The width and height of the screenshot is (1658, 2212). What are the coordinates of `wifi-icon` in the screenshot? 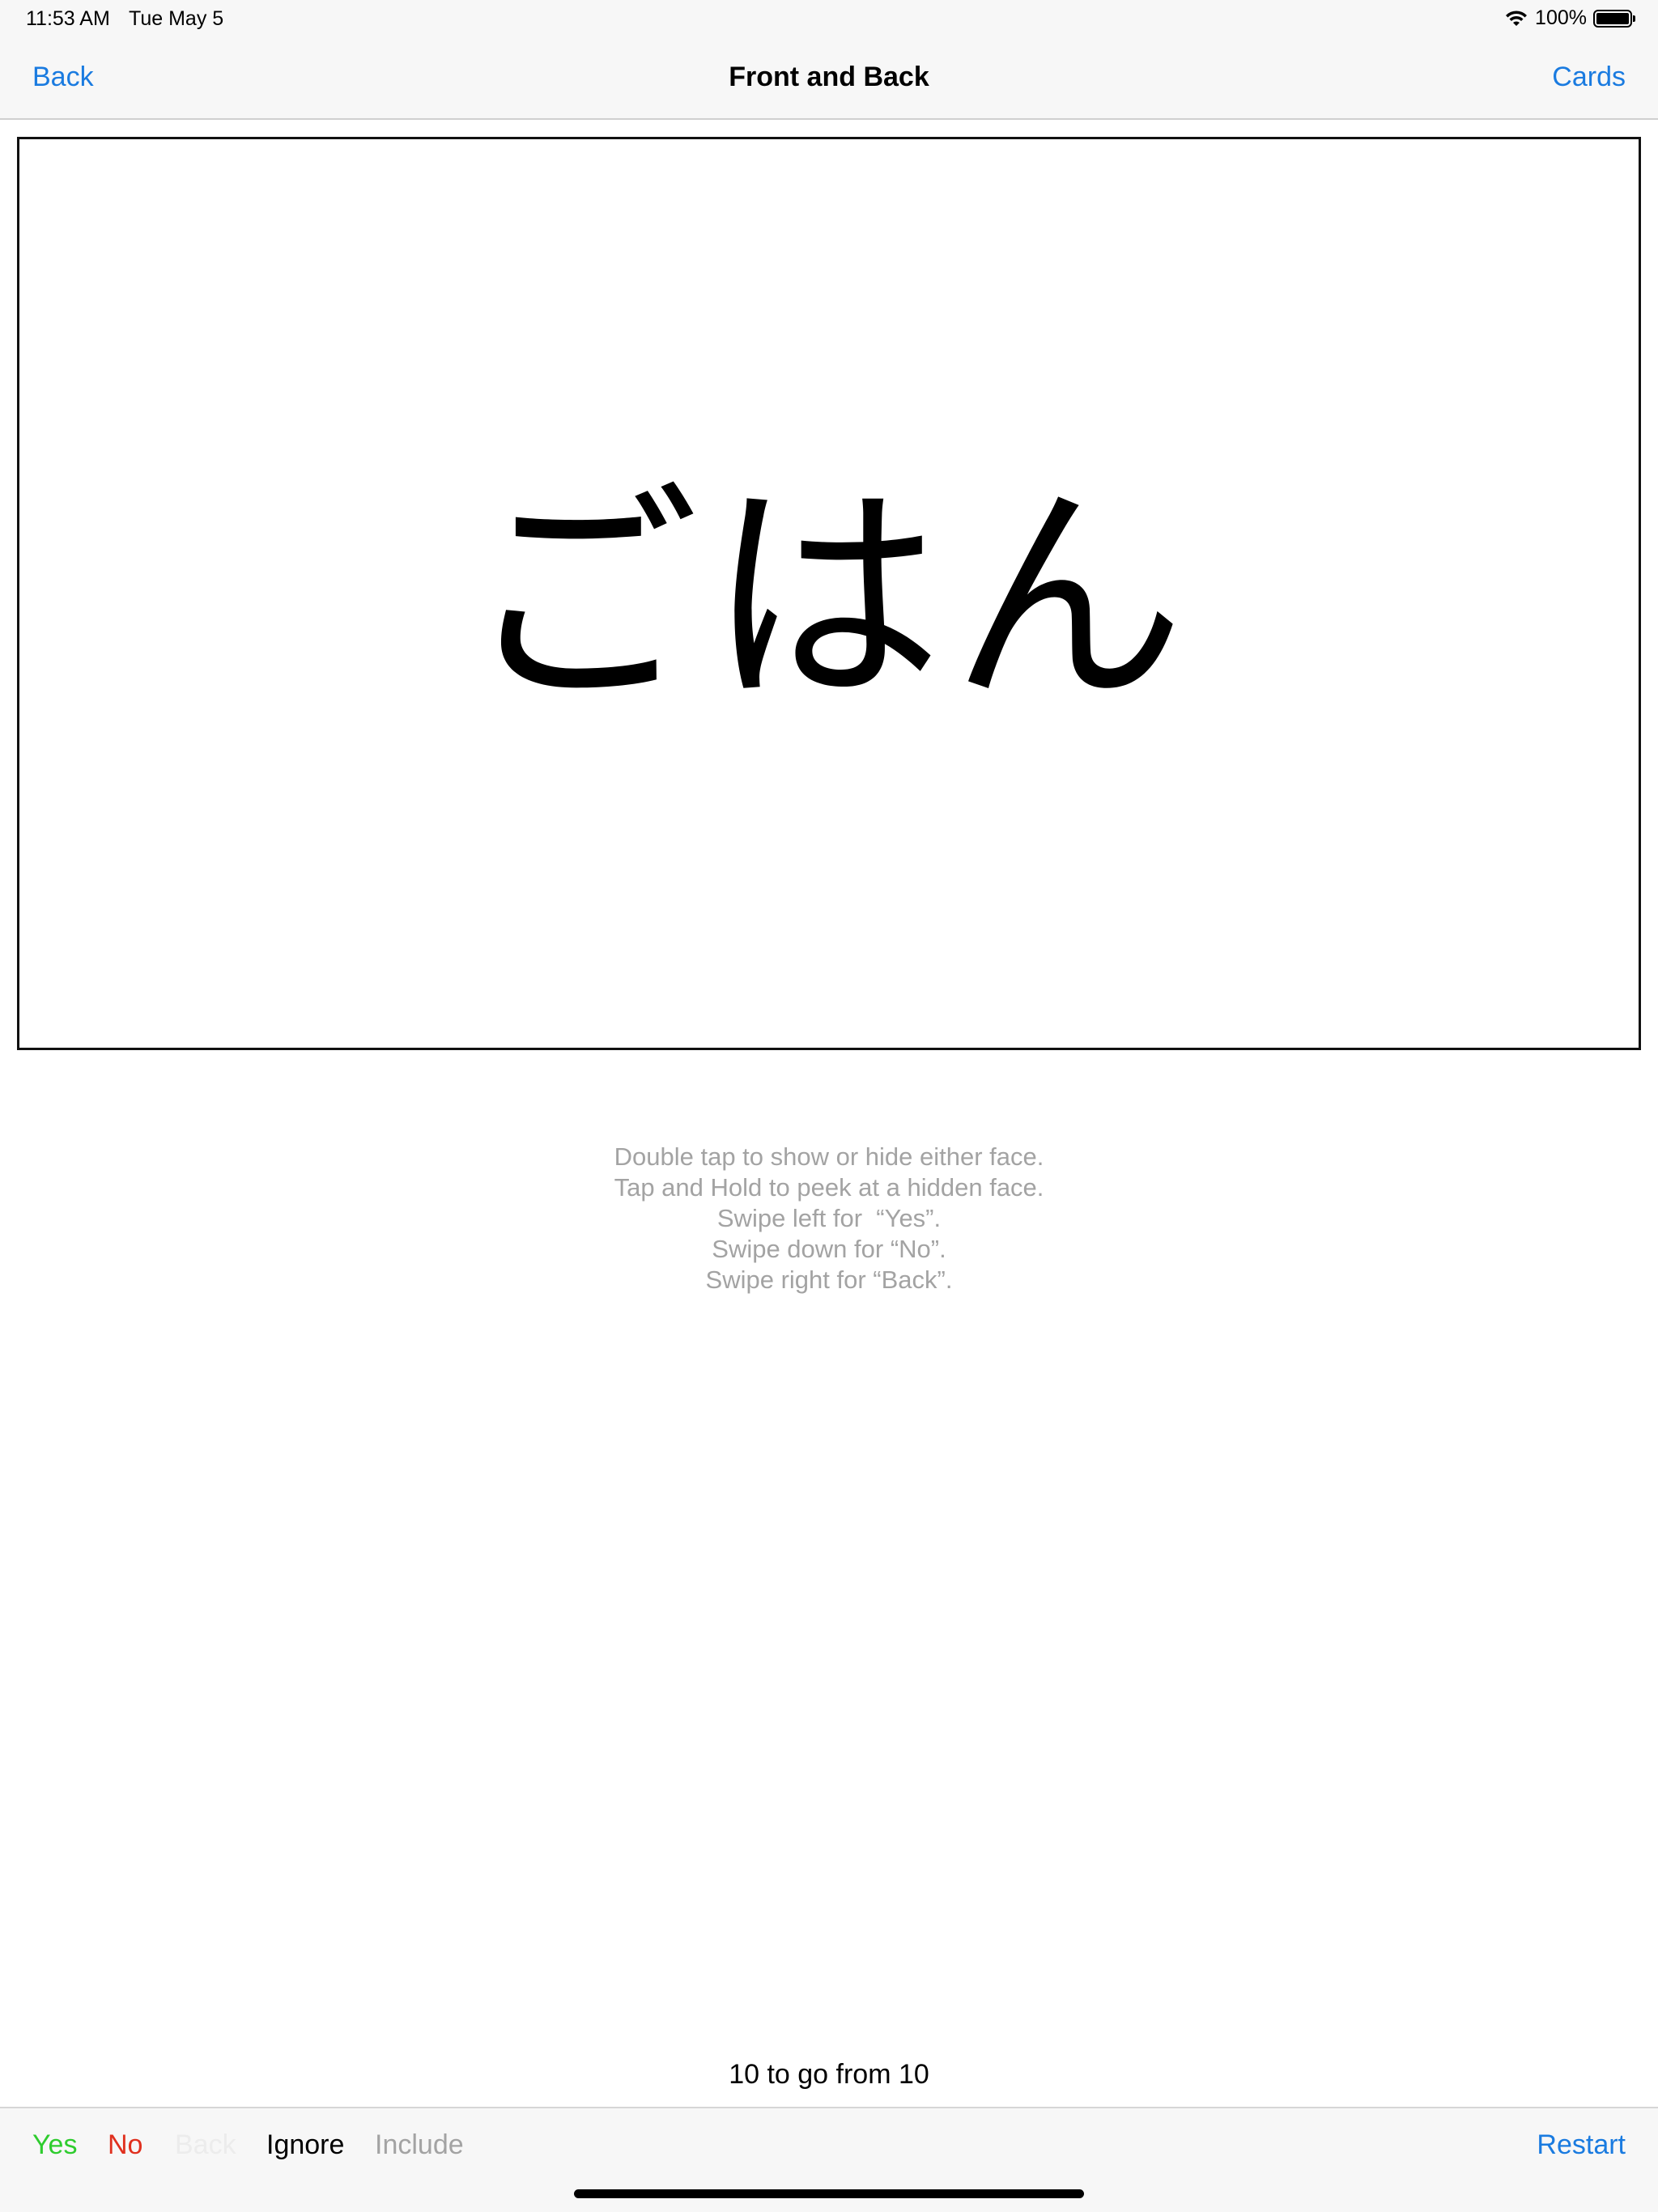 It's located at (1516, 19).